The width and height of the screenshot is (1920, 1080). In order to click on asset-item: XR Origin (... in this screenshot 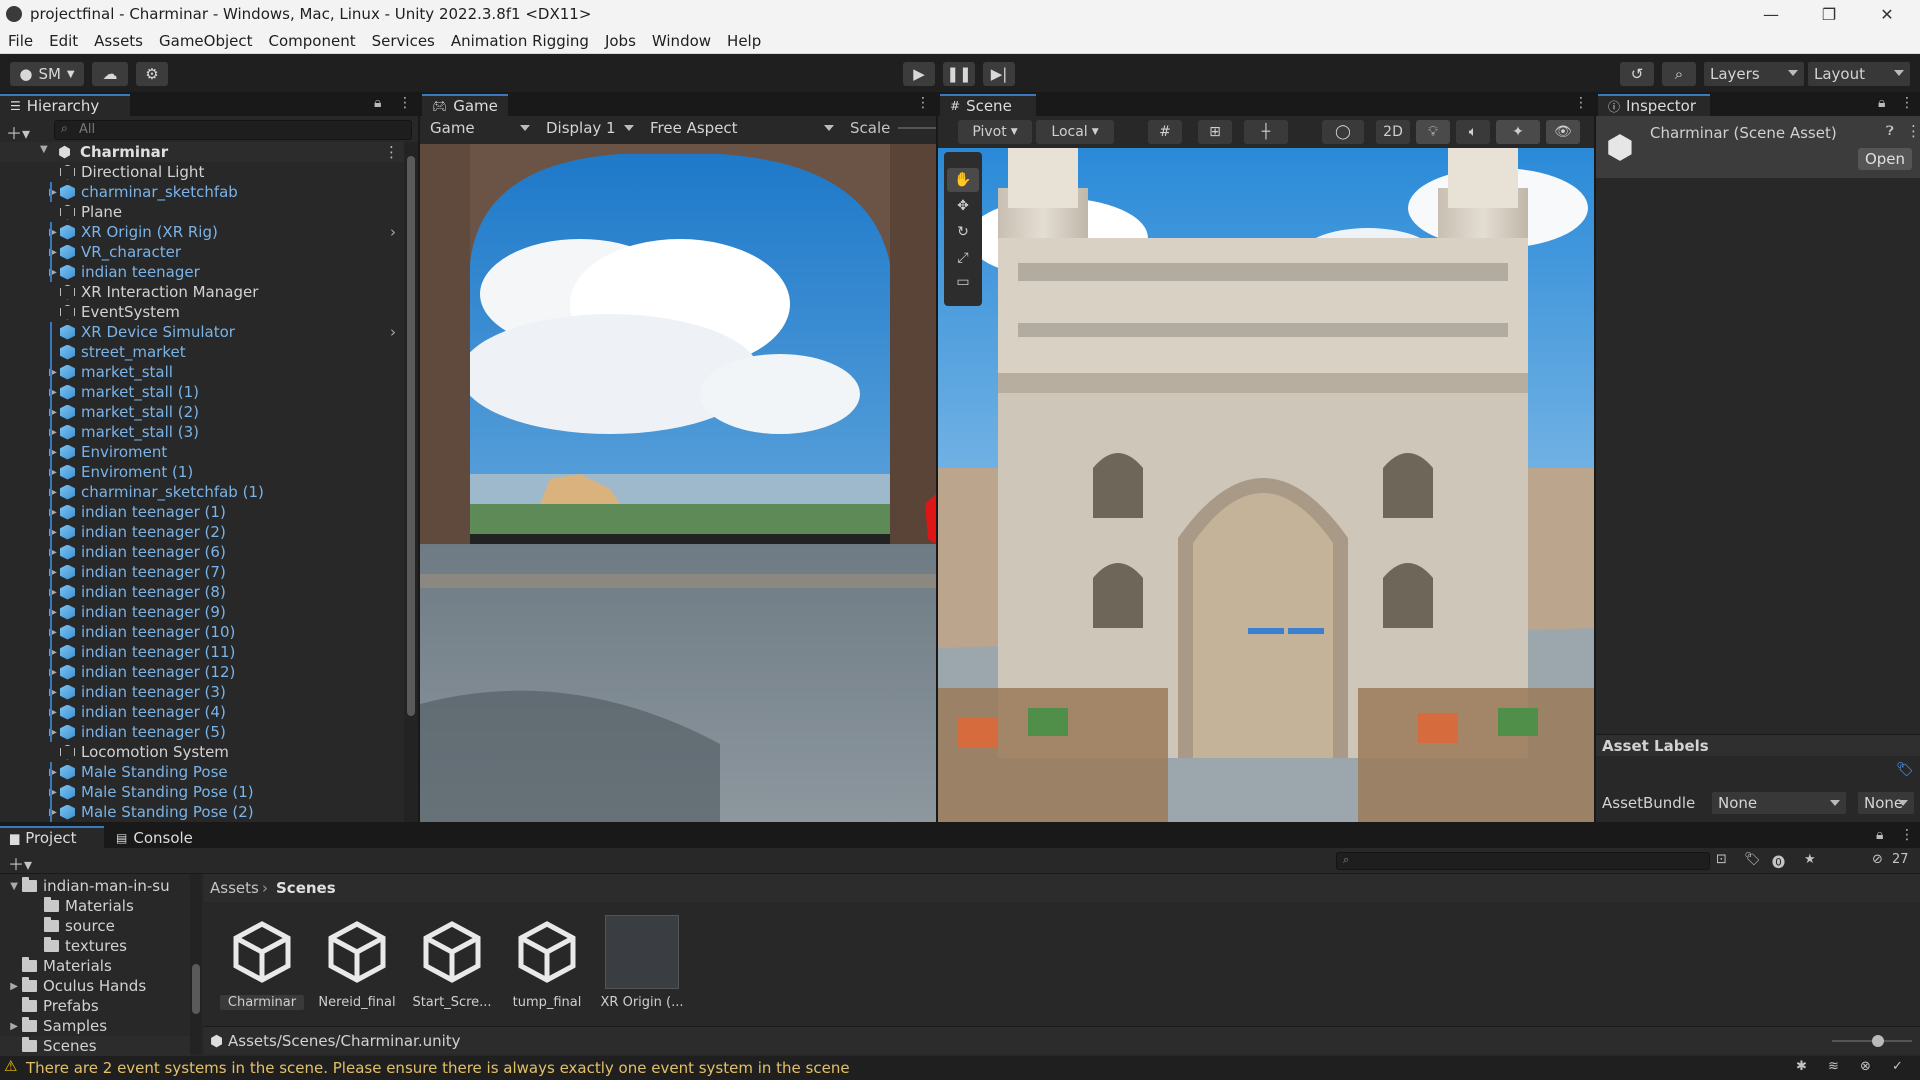, I will do `click(642, 962)`.